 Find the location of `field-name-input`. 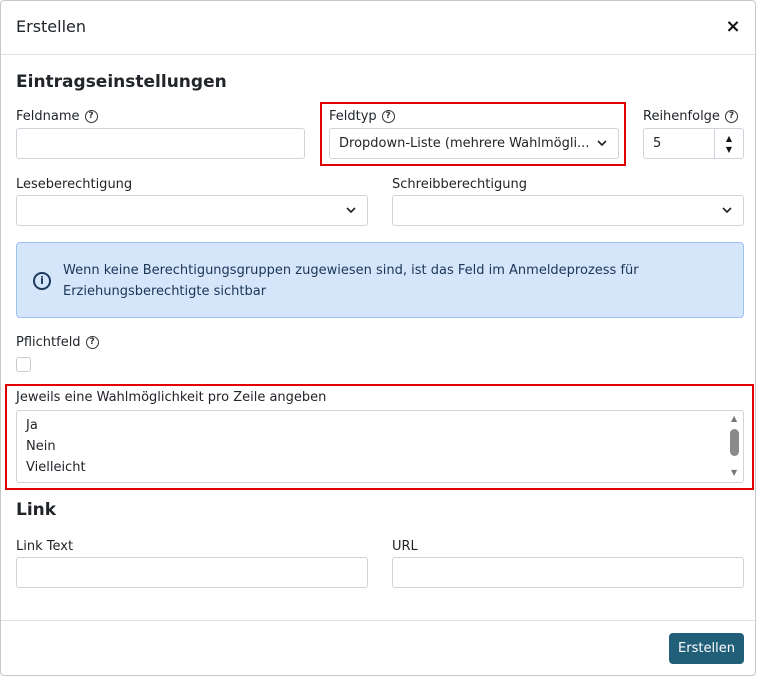

field-name-input is located at coordinates (160, 143).